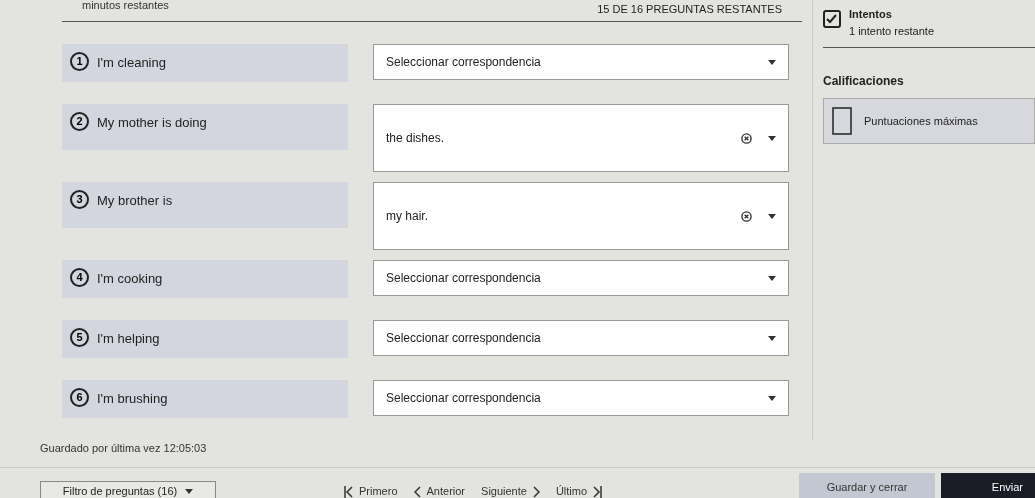  What do you see at coordinates (128, 489) in the screenshot?
I see `question-filter: Filtro de preguntas (16)` at bounding box center [128, 489].